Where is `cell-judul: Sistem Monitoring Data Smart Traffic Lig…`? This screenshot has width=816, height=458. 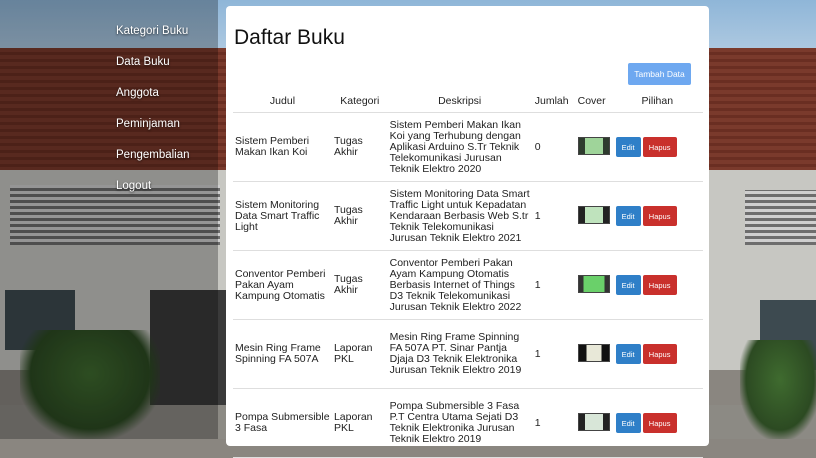 cell-judul: Sistem Monitoring Data Smart Traffic Lig… is located at coordinates (282, 216).